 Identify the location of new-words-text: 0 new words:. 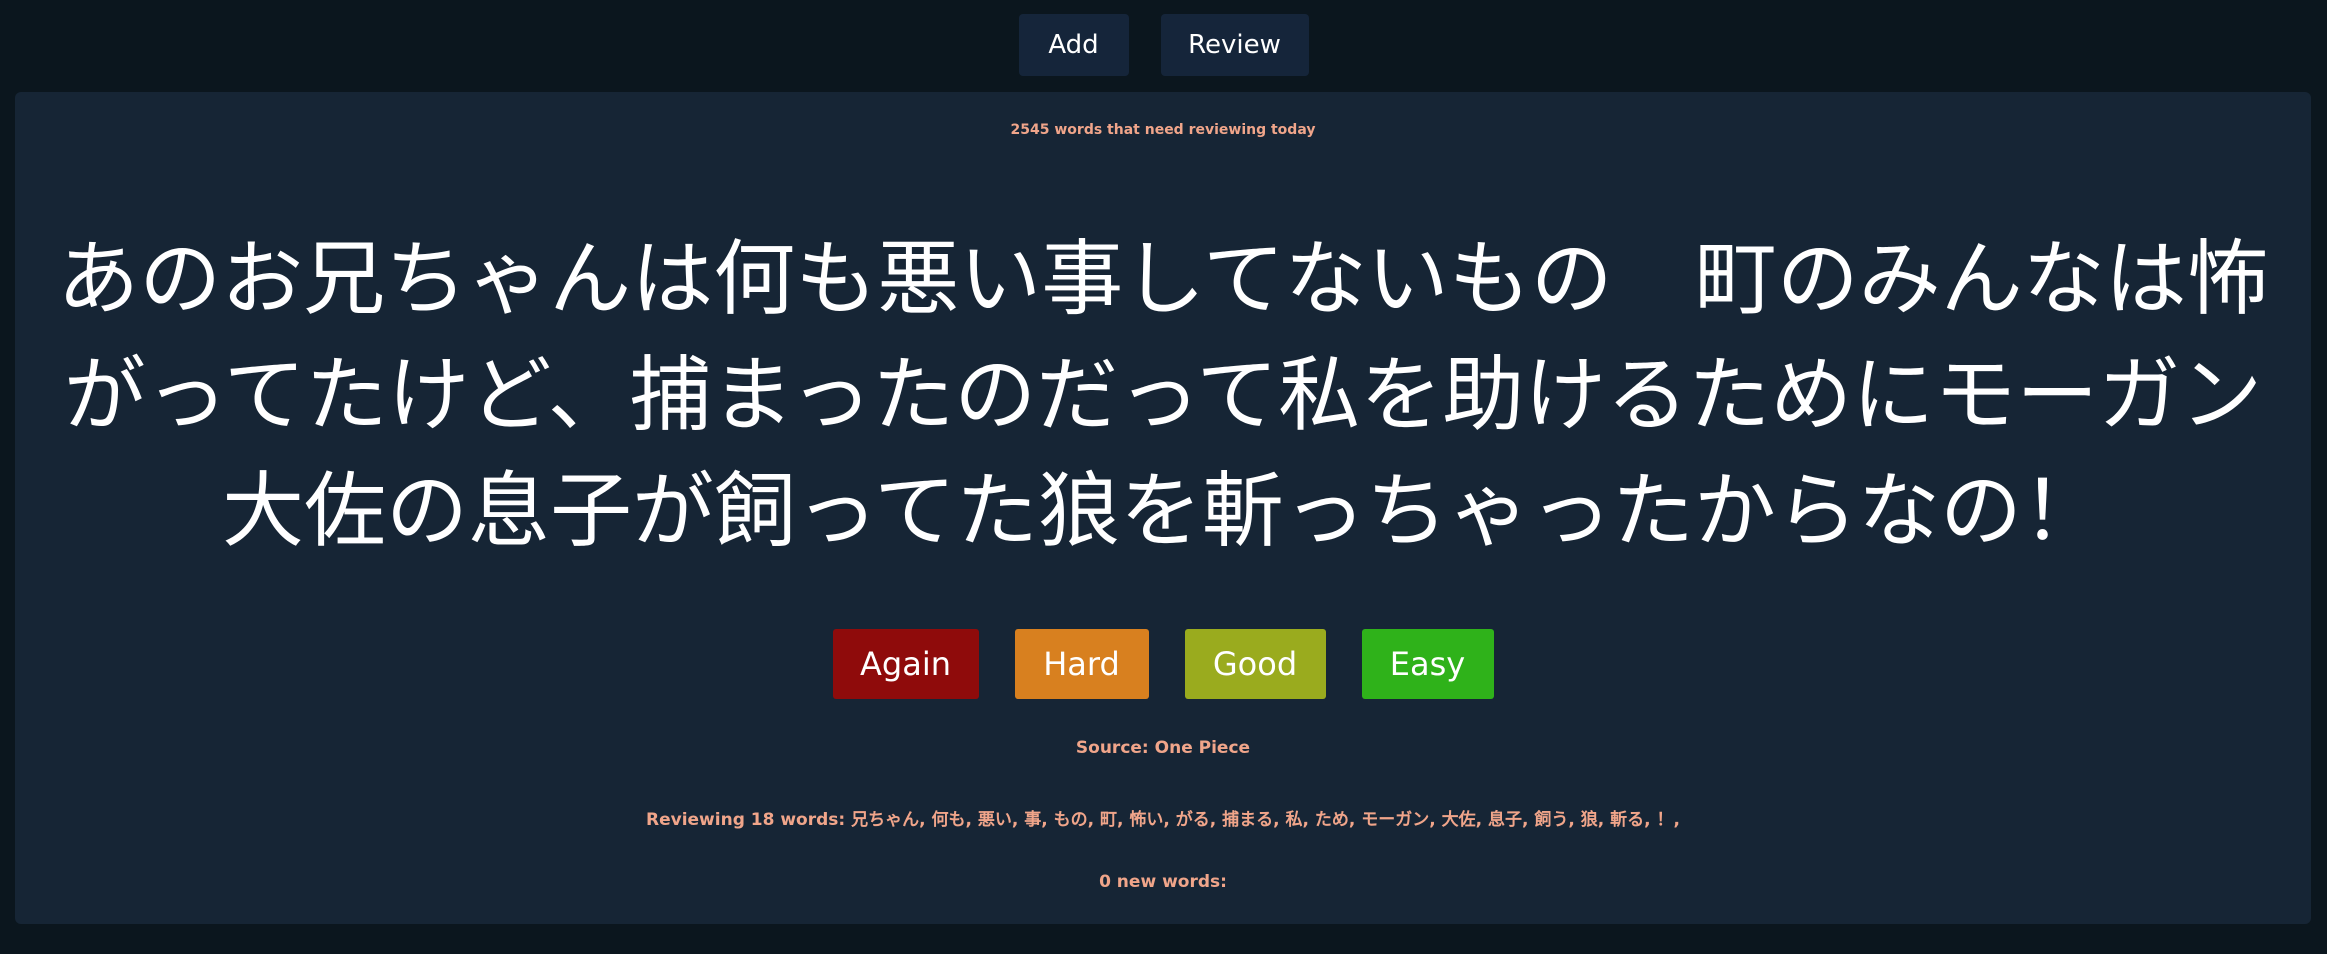
(1163, 882).